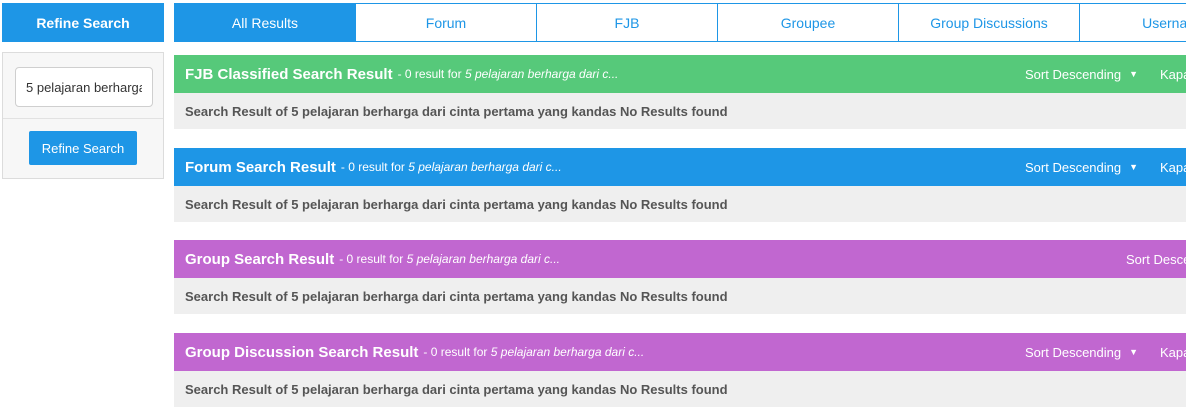 The width and height of the screenshot is (1186, 407). Describe the element at coordinates (808, 22) in the screenshot. I see `tab-groupee: Groupee` at that location.